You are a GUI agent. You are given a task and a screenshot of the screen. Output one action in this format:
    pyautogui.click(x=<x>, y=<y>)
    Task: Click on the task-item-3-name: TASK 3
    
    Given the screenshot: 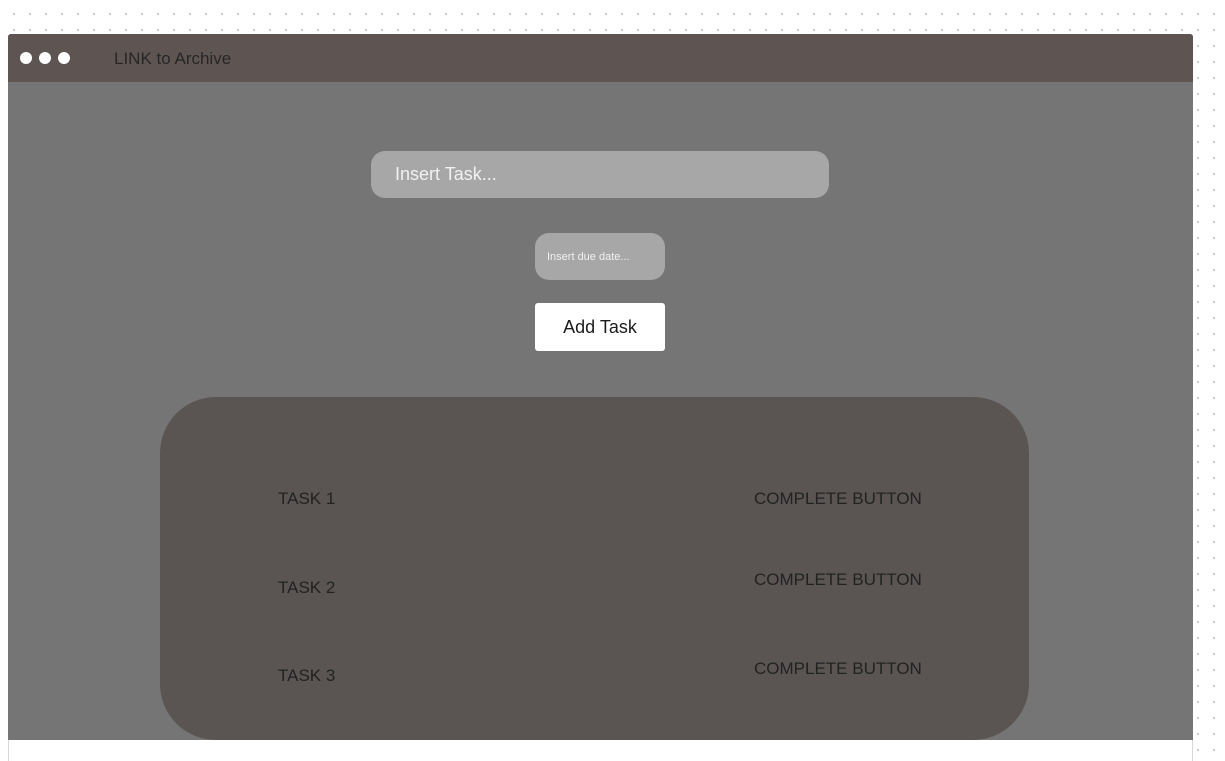 What is the action you would take?
    pyautogui.click(x=307, y=675)
    